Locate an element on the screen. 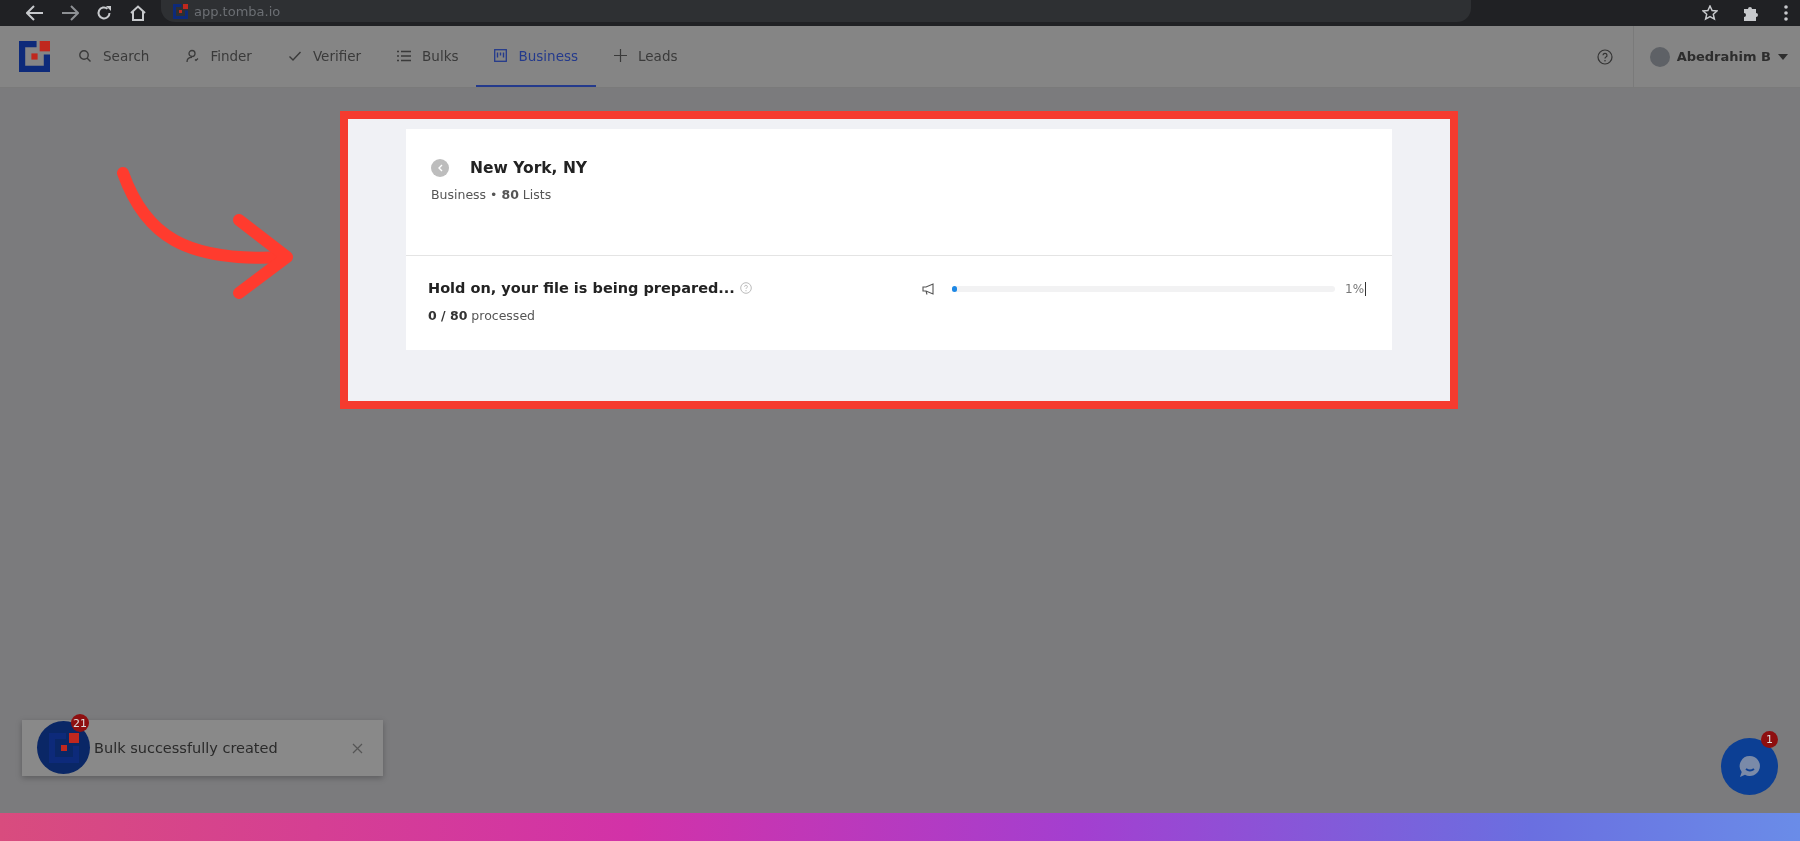 The image size is (1800, 841). home-icon is located at coordinates (138, 13).